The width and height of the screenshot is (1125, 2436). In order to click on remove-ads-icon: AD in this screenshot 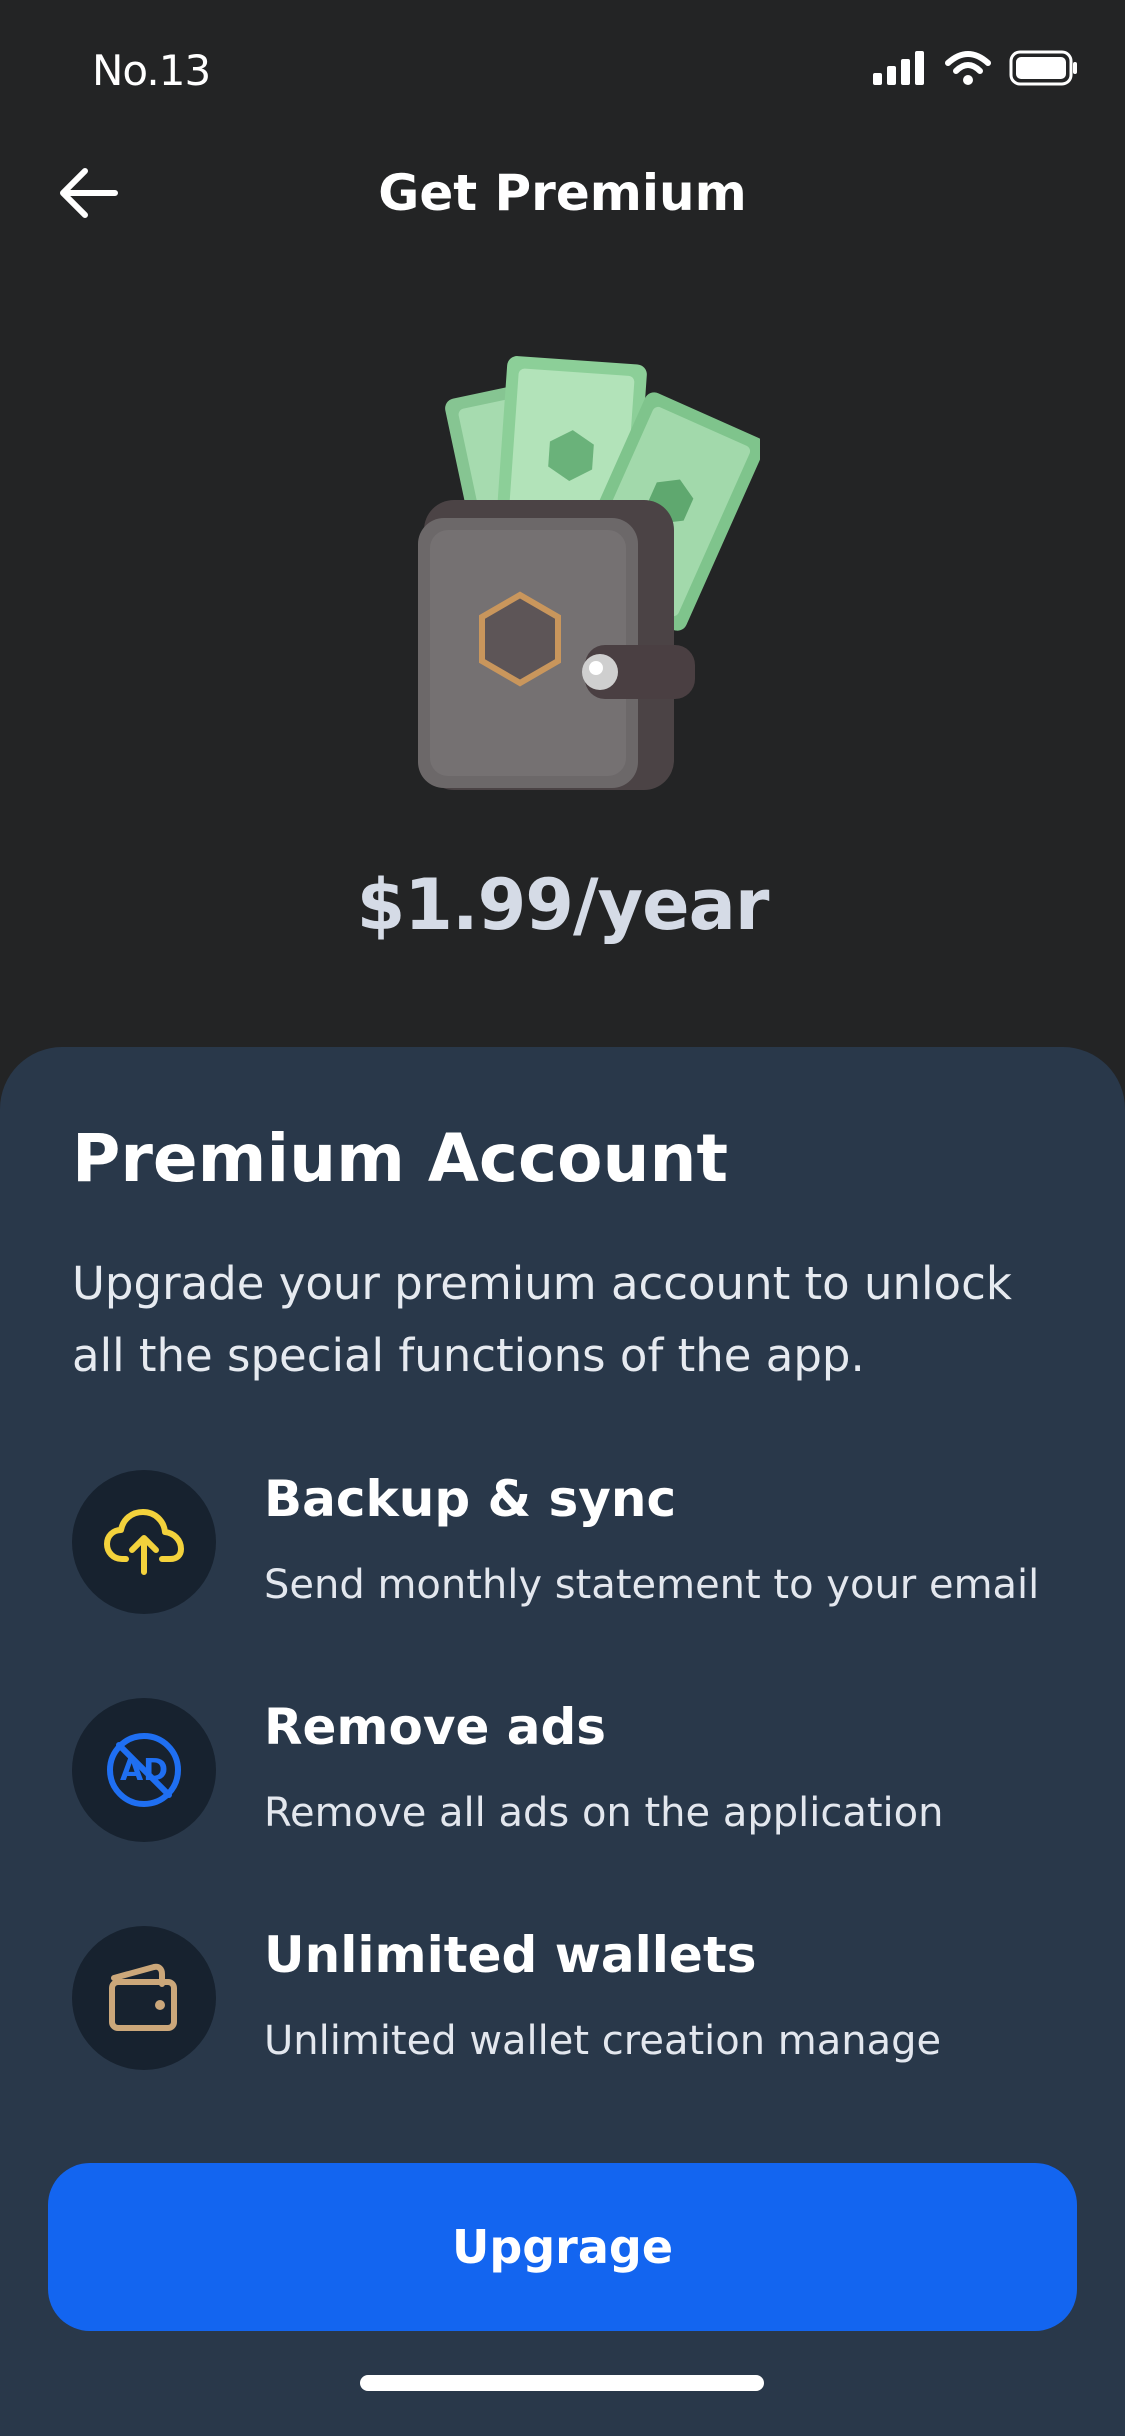, I will do `click(144, 1770)`.